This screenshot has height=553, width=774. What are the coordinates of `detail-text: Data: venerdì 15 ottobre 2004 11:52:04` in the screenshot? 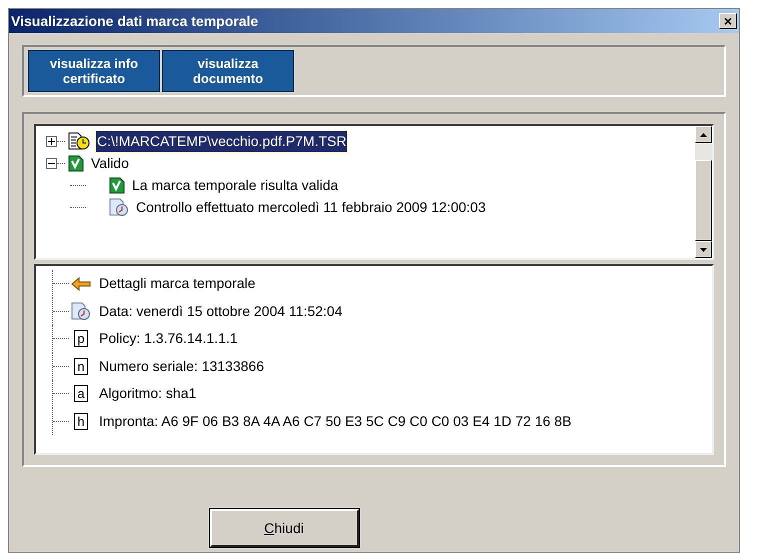 It's located at (220, 311).